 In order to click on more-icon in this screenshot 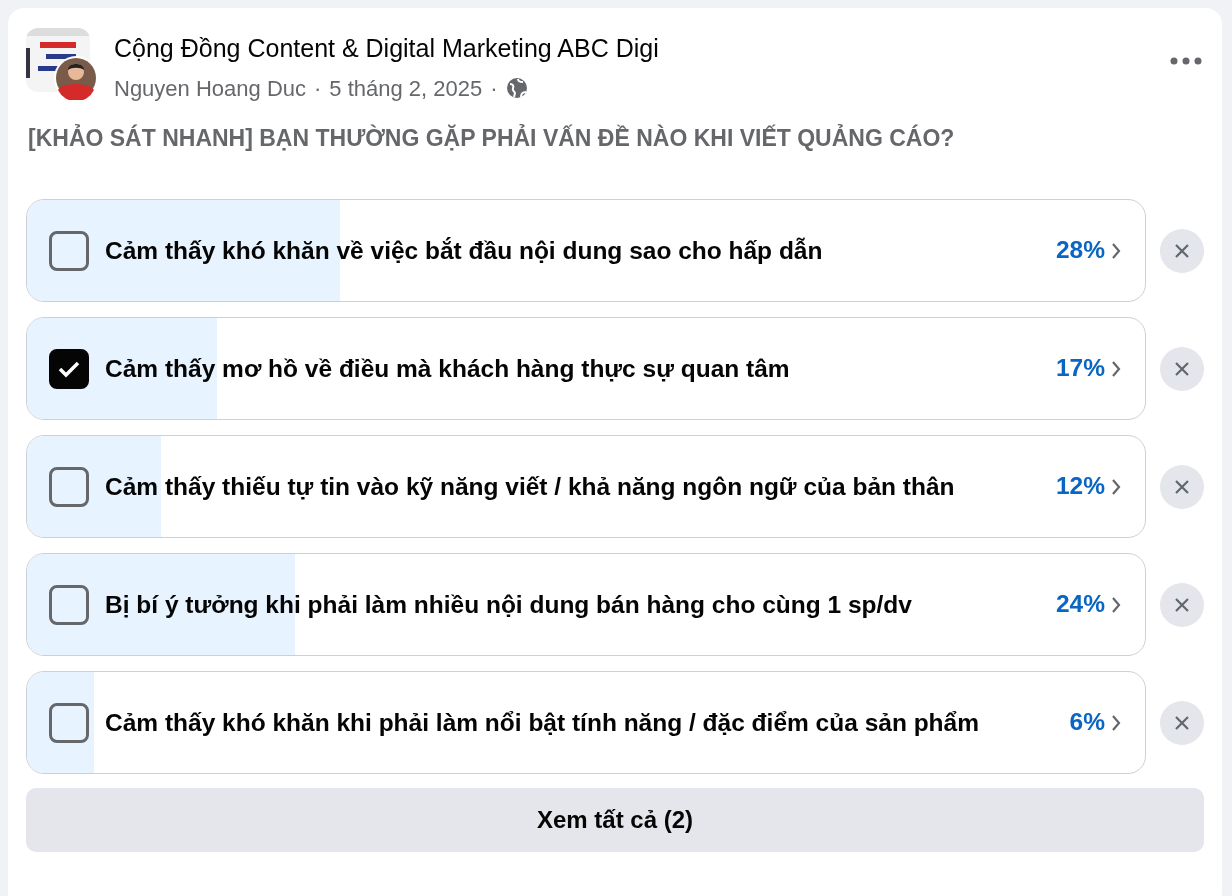, I will do `click(1186, 61)`.